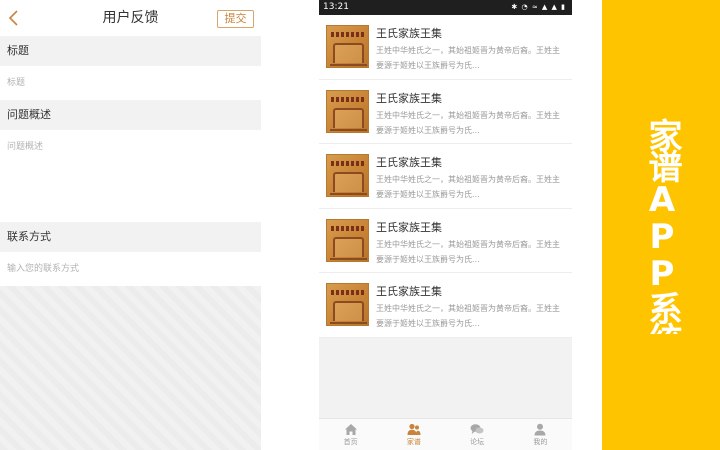  What do you see at coordinates (130, 237) in the screenshot?
I see `contact-section-label: 联系方式` at bounding box center [130, 237].